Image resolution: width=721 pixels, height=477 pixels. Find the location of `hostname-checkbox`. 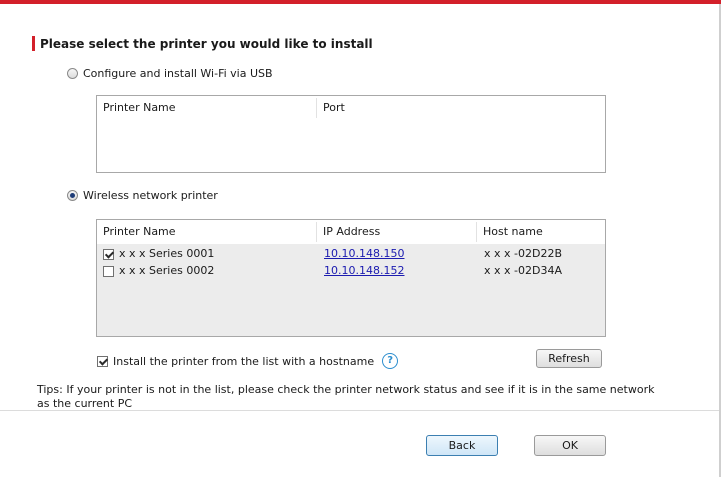

hostname-checkbox is located at coordinates (102, 361).